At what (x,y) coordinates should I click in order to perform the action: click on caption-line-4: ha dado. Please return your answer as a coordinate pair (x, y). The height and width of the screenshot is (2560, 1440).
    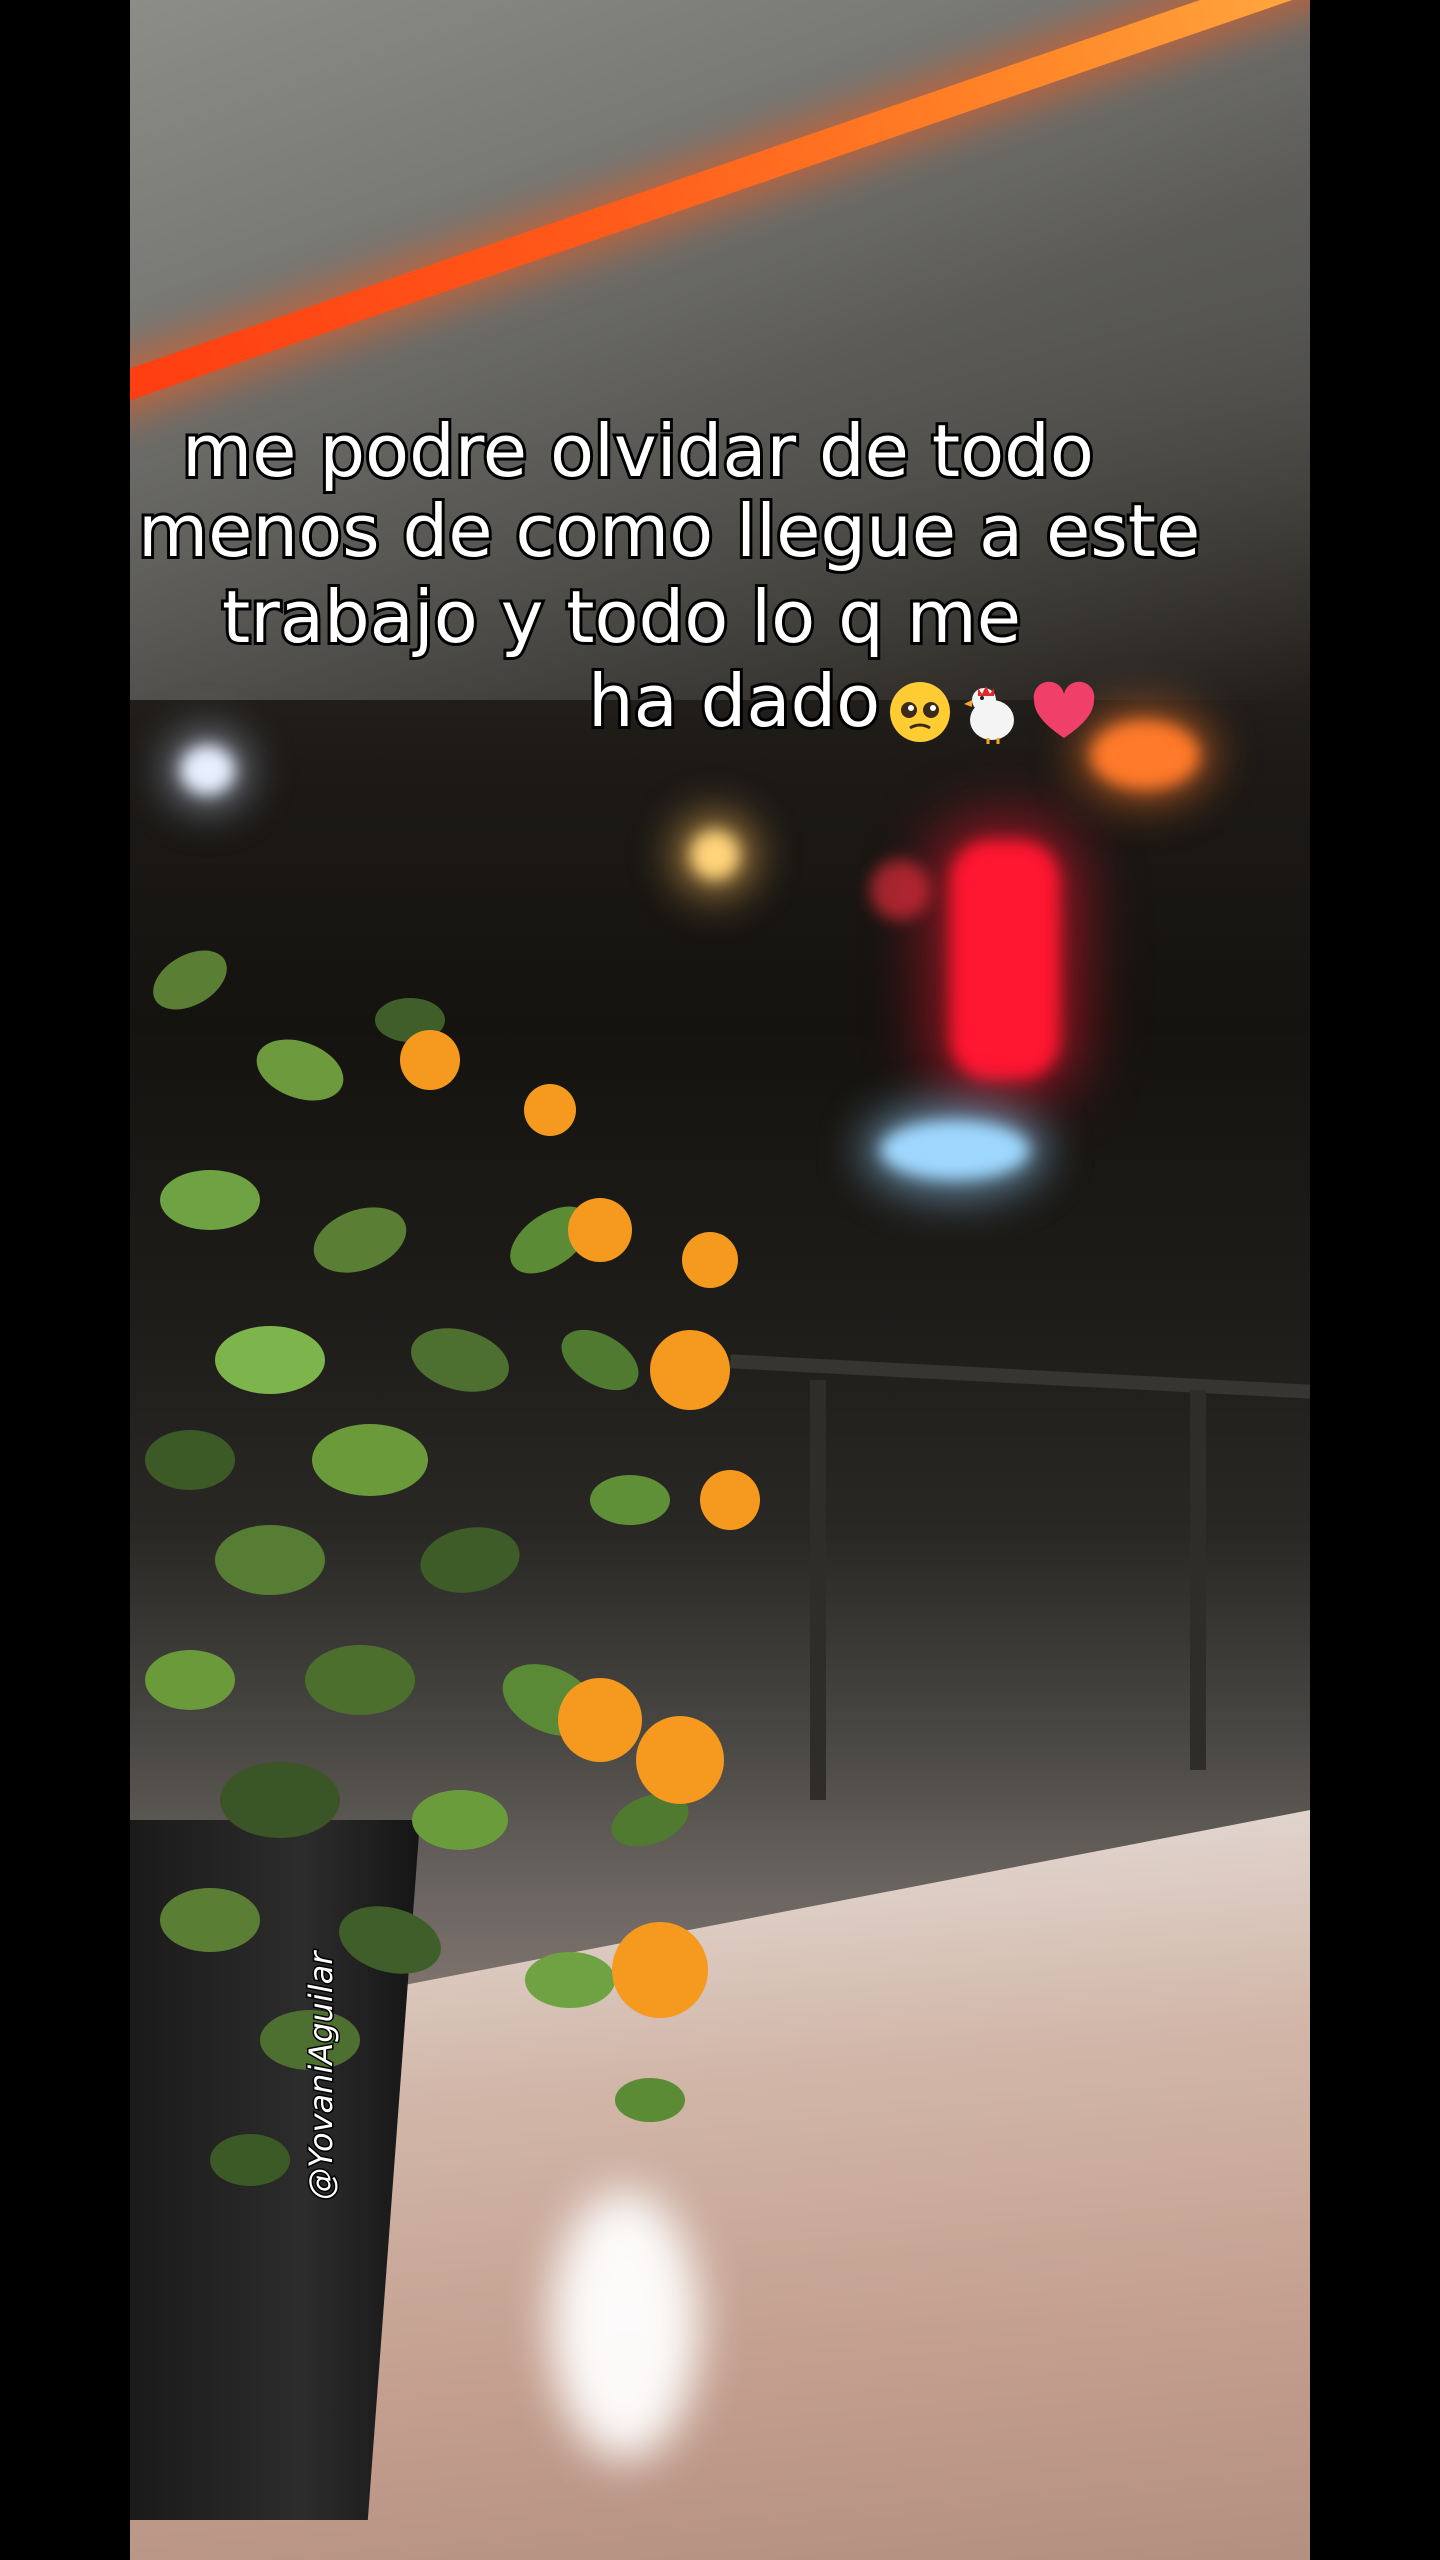
    Looking at the image, I should click on (843, 702).